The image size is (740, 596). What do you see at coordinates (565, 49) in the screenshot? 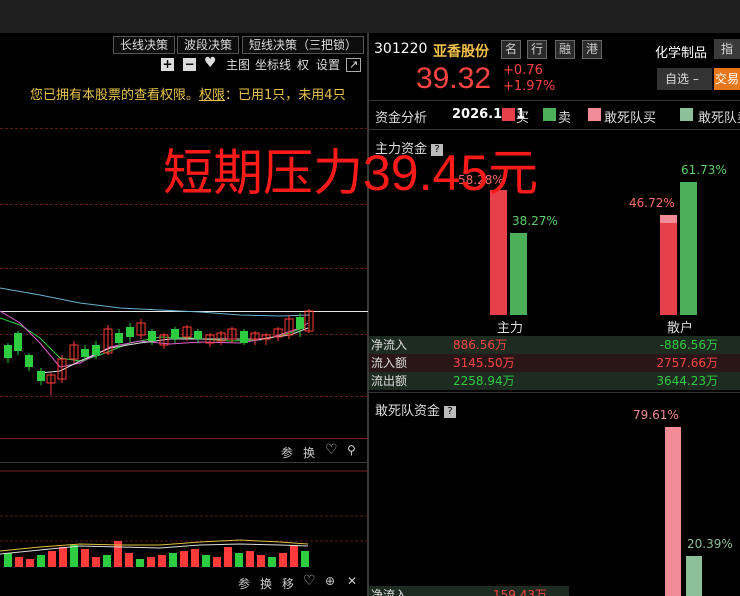
I see `tag-margin: 融` at bounding box center [565, 49].